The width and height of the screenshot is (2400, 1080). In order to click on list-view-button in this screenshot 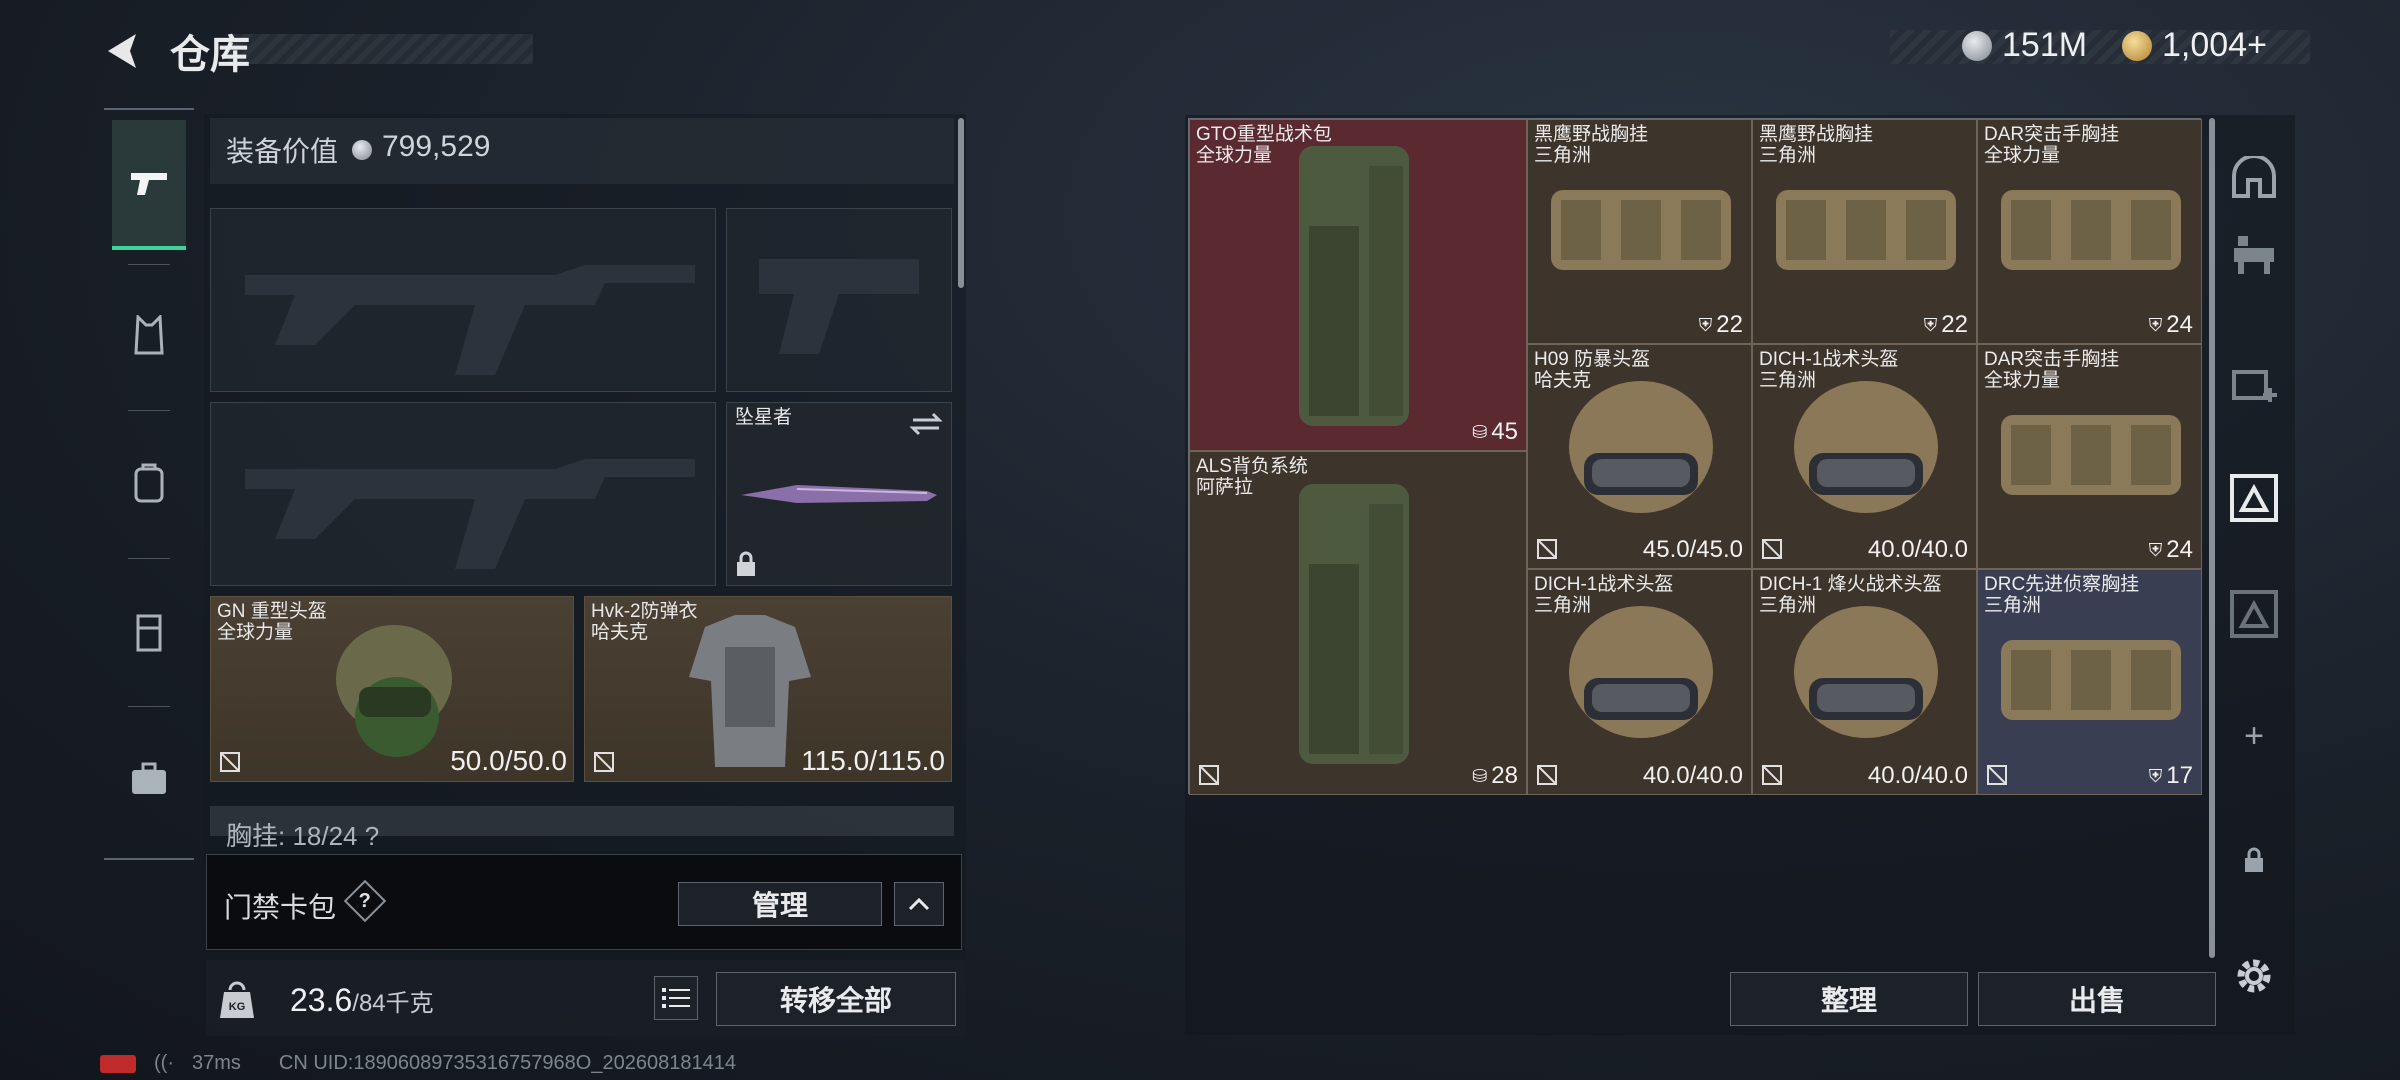, I will do `click(676, 998)`.